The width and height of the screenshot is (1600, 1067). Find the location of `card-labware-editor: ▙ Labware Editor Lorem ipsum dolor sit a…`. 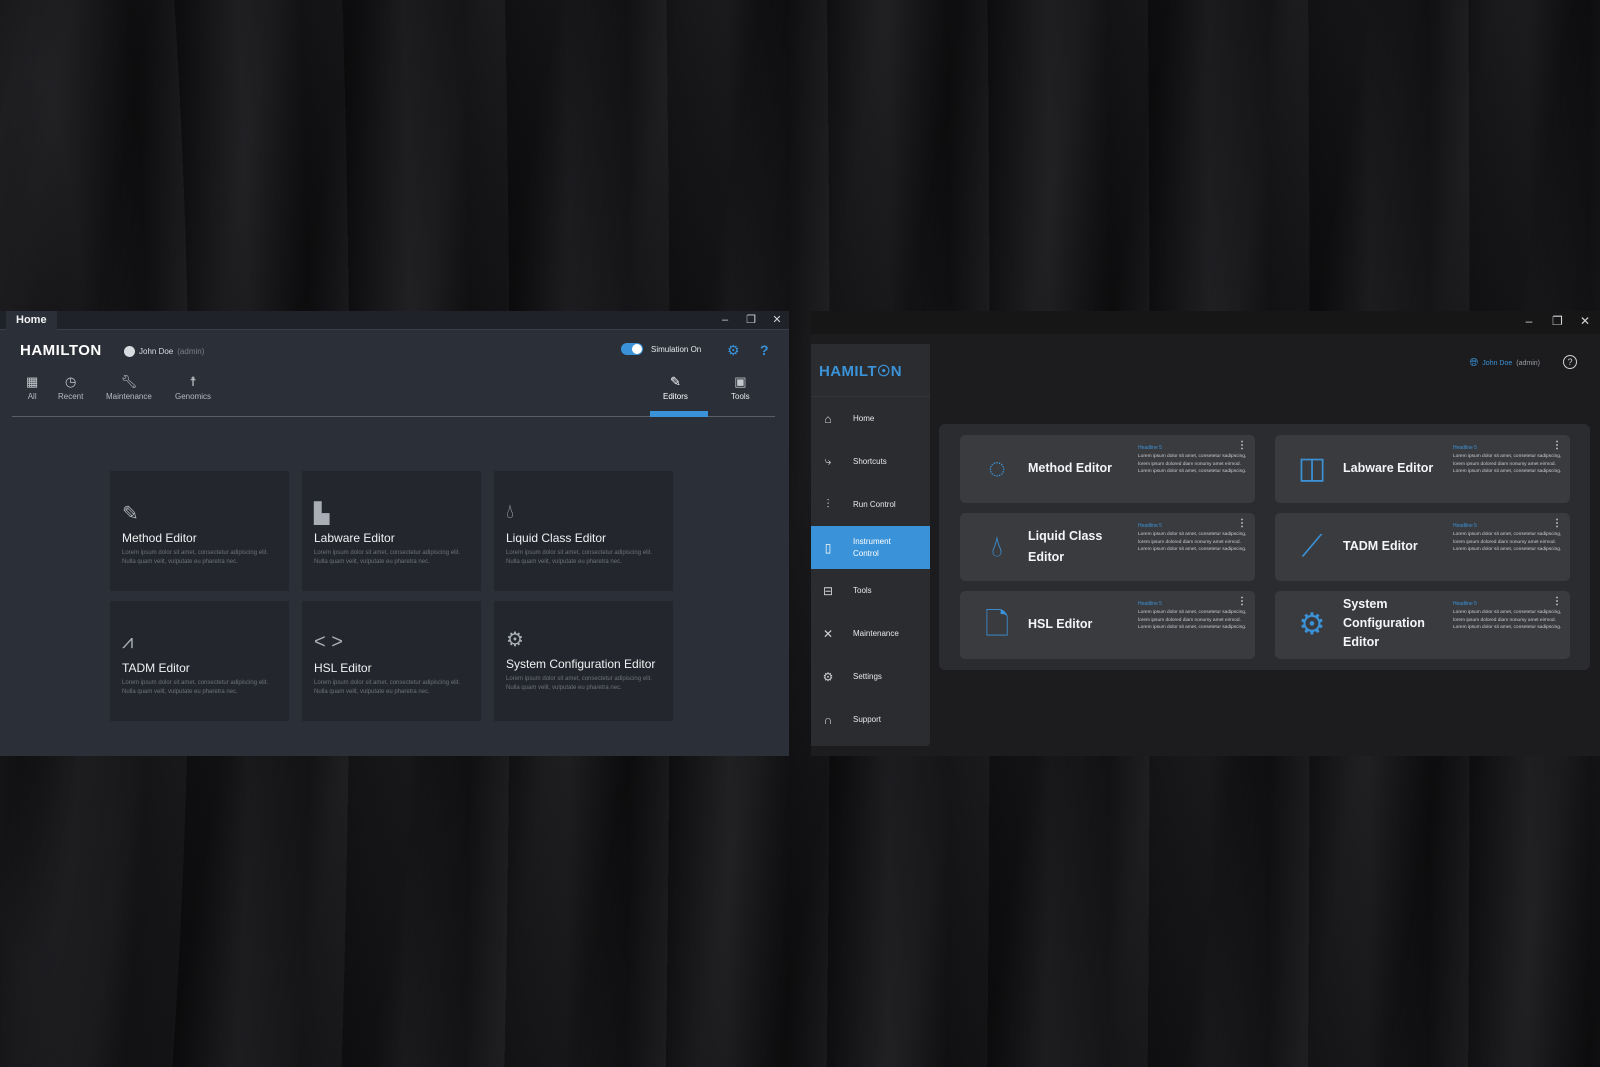

card-labware-editor: ▙ Labware Editor Lorem ipsum dolor sit a… is located at coordinates (391, 531).